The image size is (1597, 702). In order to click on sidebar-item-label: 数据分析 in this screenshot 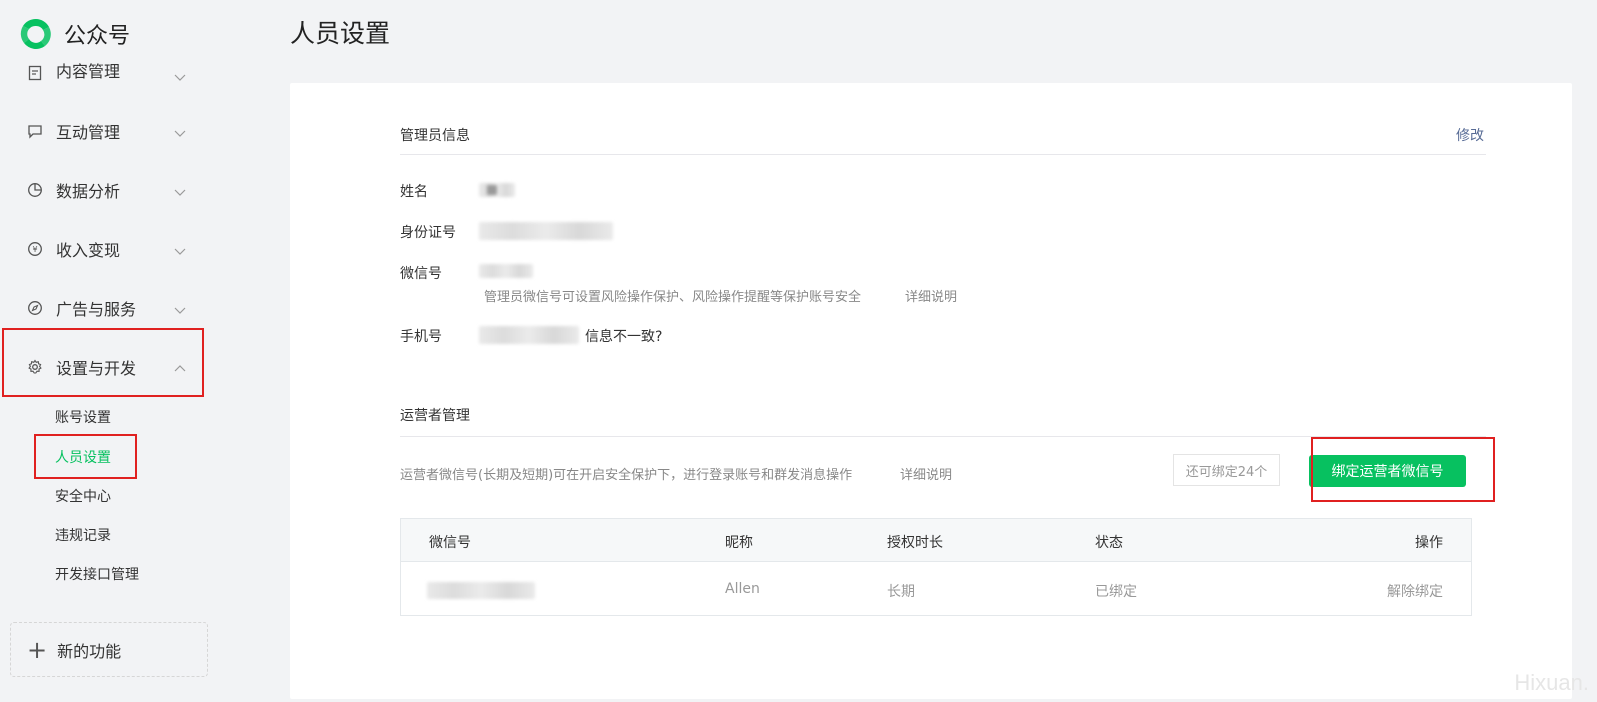, I will do `click(88, 191)`.